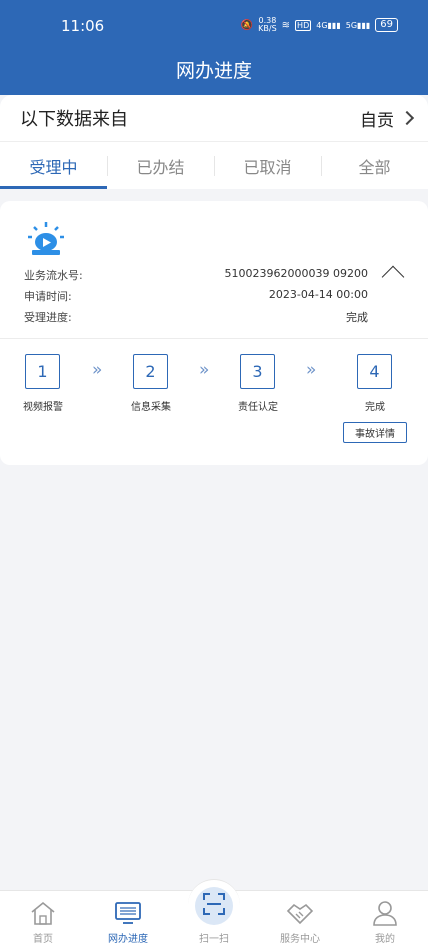 The image size is (428, 951). What do you see at coordinates (196, 275) in the screenshot?
I see `serial-row: 业务流水号: 510023962000039 09200` at bounding box center [196, 275].